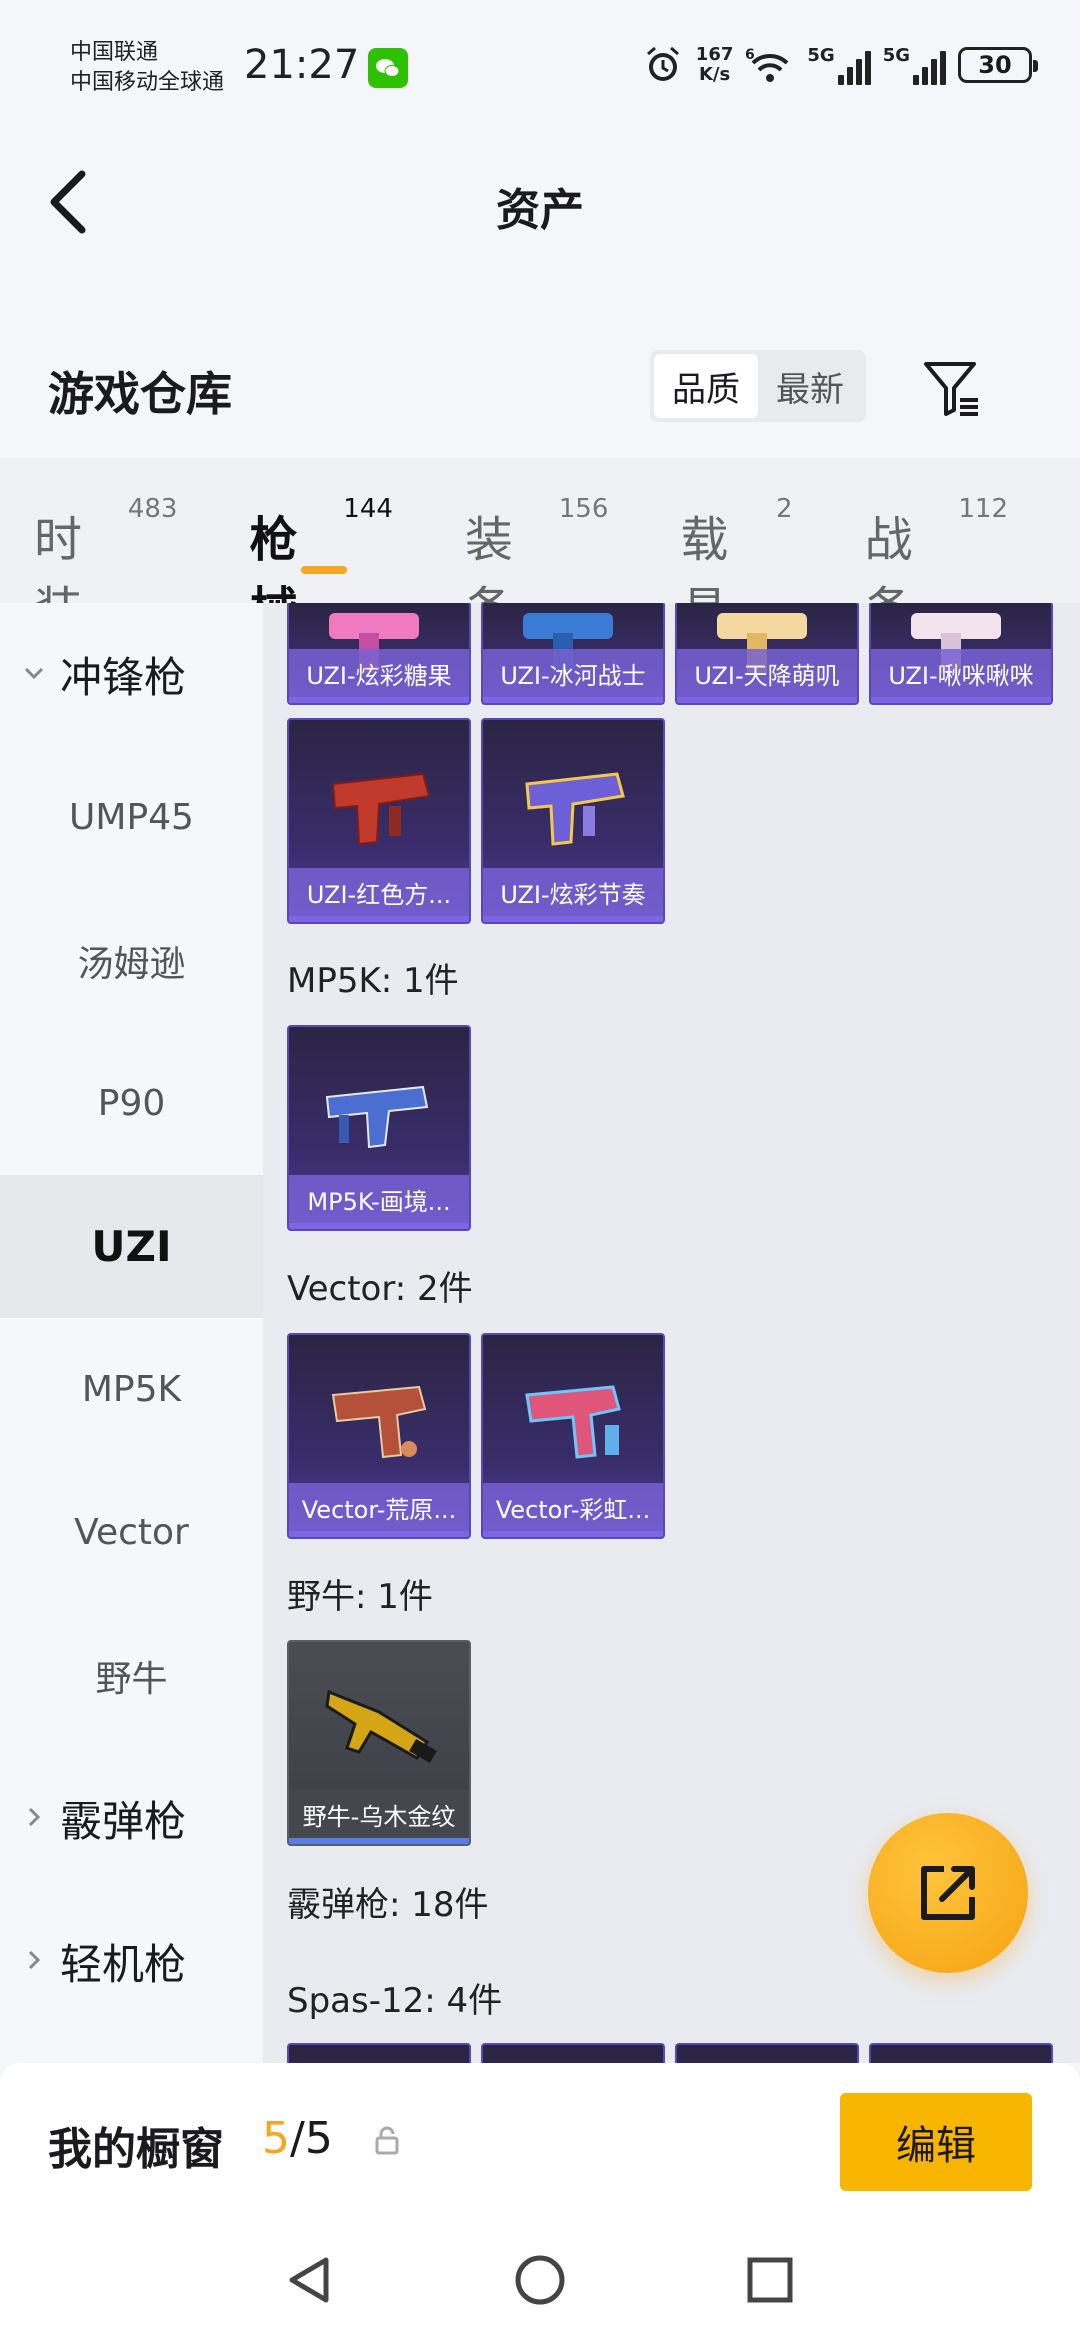 The image size is (1080, 2338). What do you see at coordinates (983, 509) in the screenshot?
I see `tab-count: 112` at bounding box center [983, 509].